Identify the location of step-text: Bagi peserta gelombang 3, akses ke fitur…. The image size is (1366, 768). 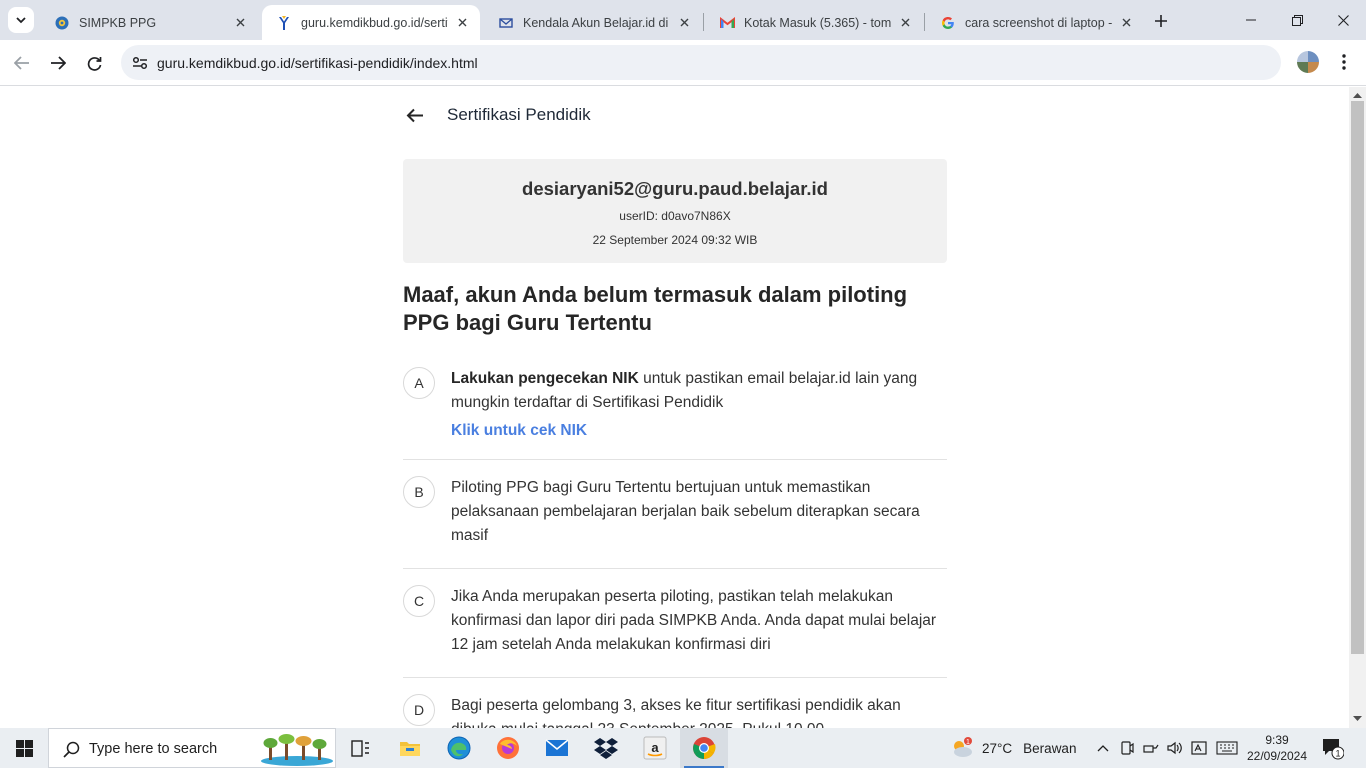
(676, 712).